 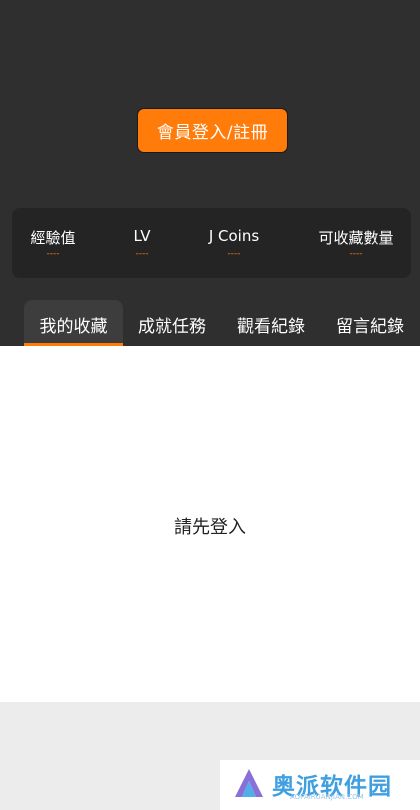 What do you see at coordinates (320, 785) in the screenshot?
I see `watermark: 奥派软件园 AOPAIRUANJIAN.COM` at bounding box center [320, 785].